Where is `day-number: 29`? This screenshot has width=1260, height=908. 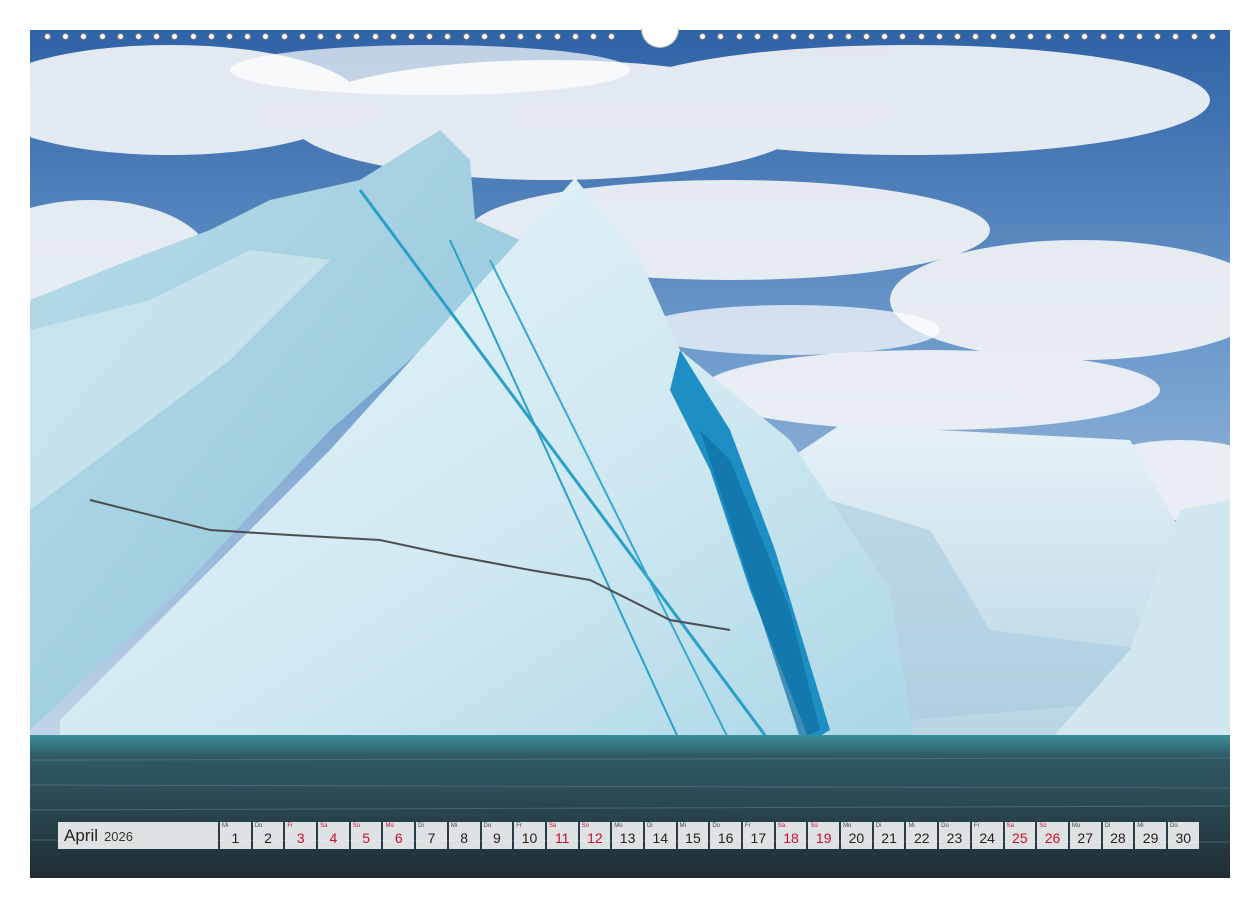 day-number: 29 is located at coordinates (1150, 838).